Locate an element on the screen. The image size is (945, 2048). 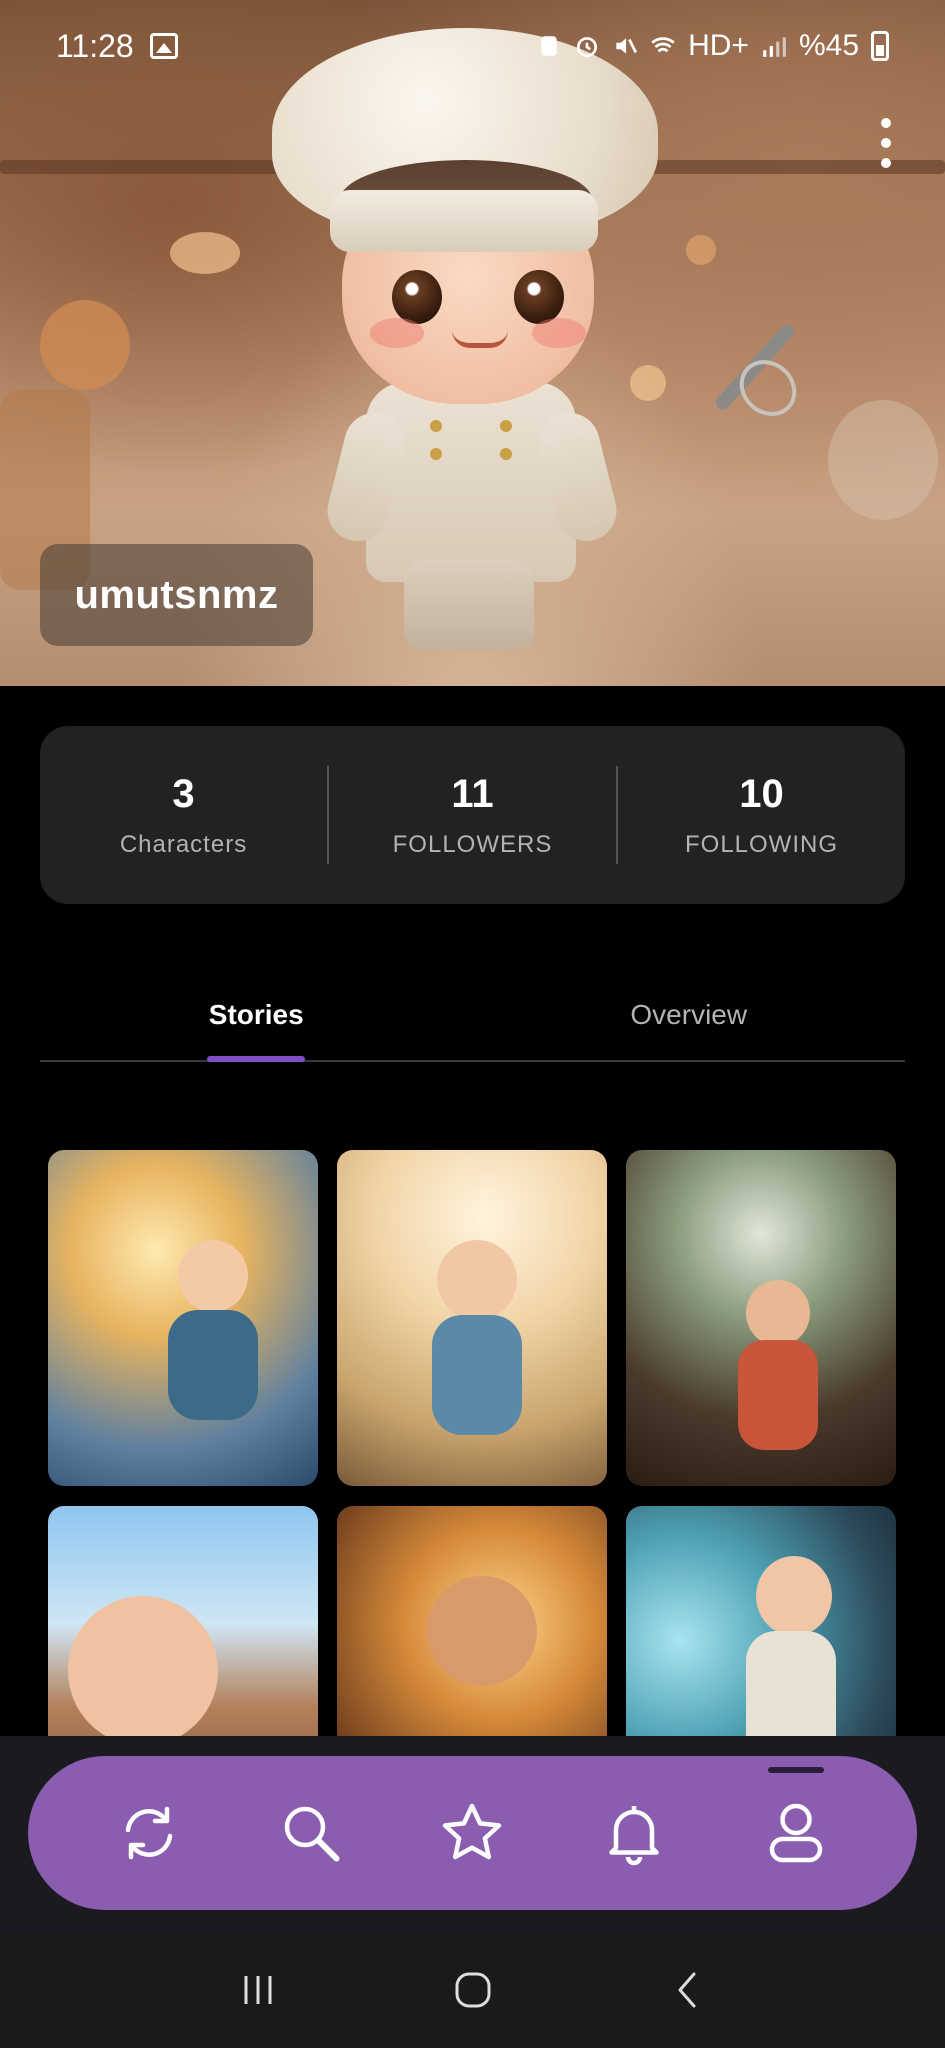
alarm-icon is located at coordinates (587, 47).